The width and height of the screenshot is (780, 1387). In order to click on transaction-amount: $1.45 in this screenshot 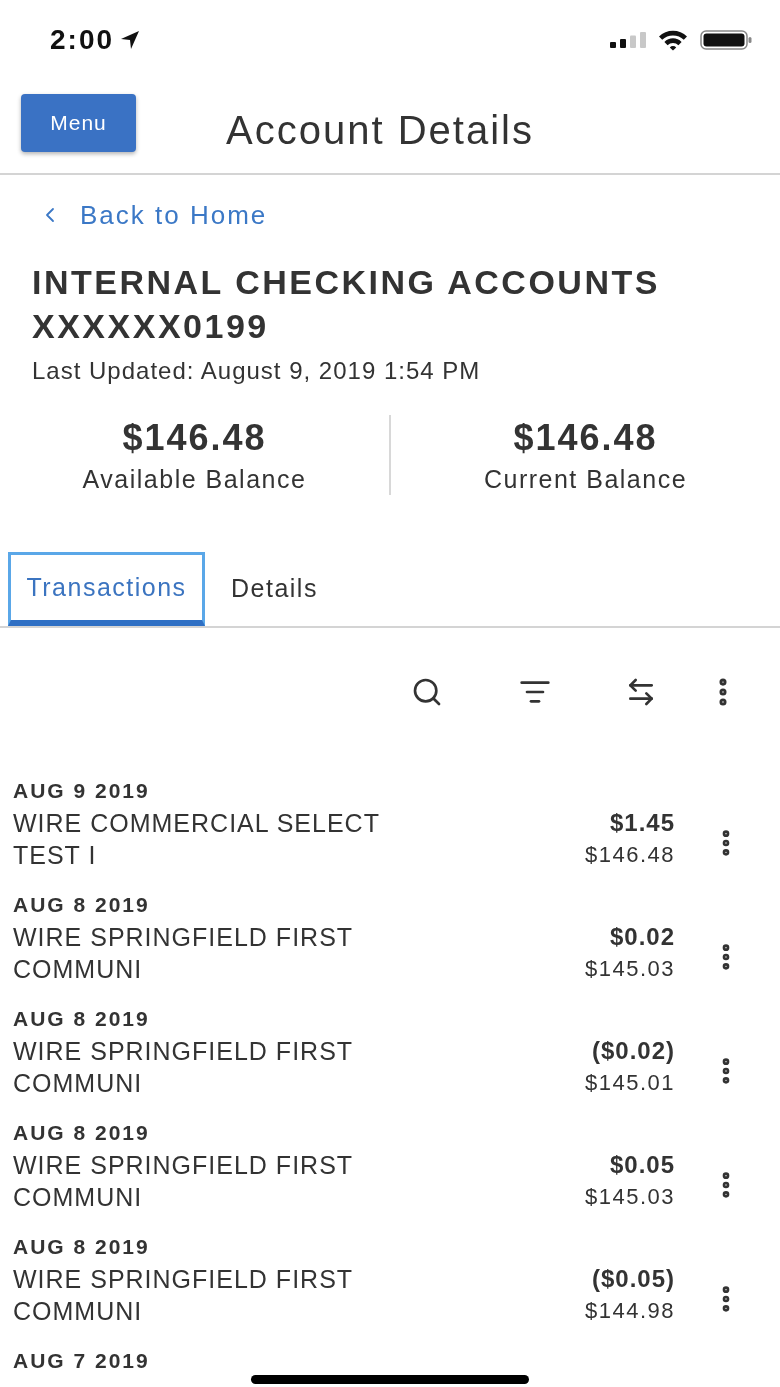, I will do `click(642, 823)`.